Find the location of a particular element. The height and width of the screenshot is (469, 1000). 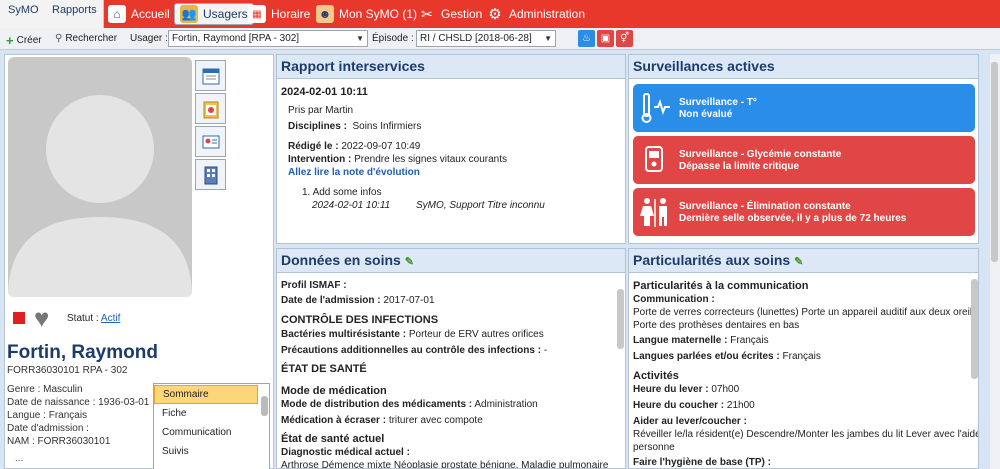

clipboard-icon is located at coordinates (210, 109).